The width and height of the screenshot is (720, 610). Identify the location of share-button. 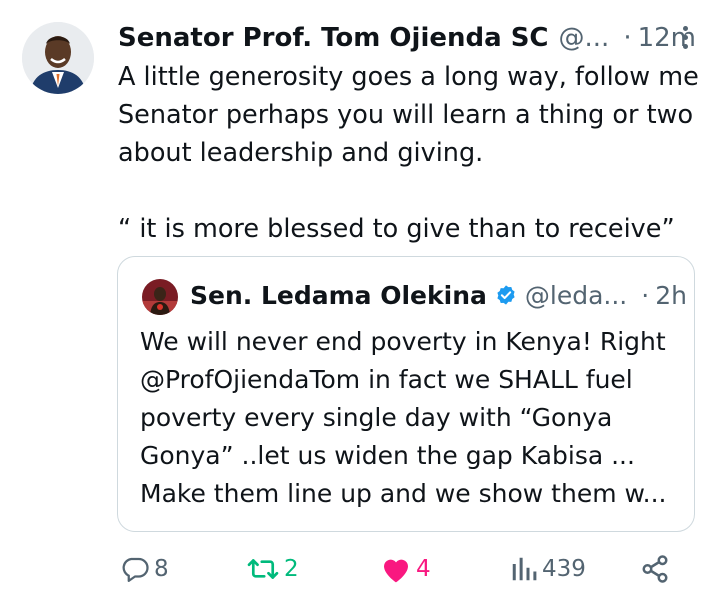
(655, 569).